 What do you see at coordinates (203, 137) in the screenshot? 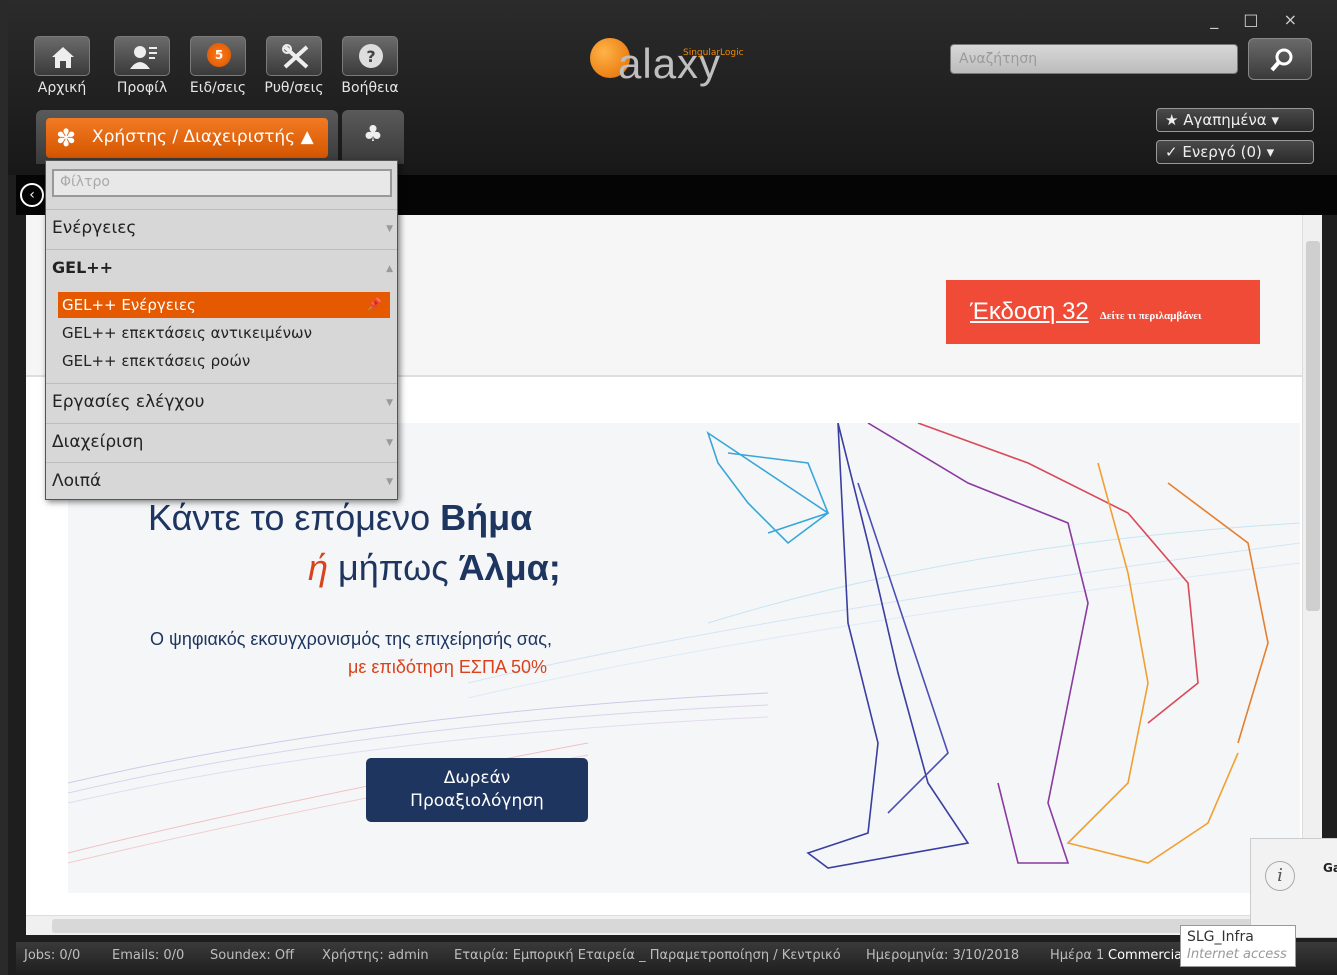
I see `role-label: Χρήστης / Διαχειριστής ▲` at bounding box center [203, 137].